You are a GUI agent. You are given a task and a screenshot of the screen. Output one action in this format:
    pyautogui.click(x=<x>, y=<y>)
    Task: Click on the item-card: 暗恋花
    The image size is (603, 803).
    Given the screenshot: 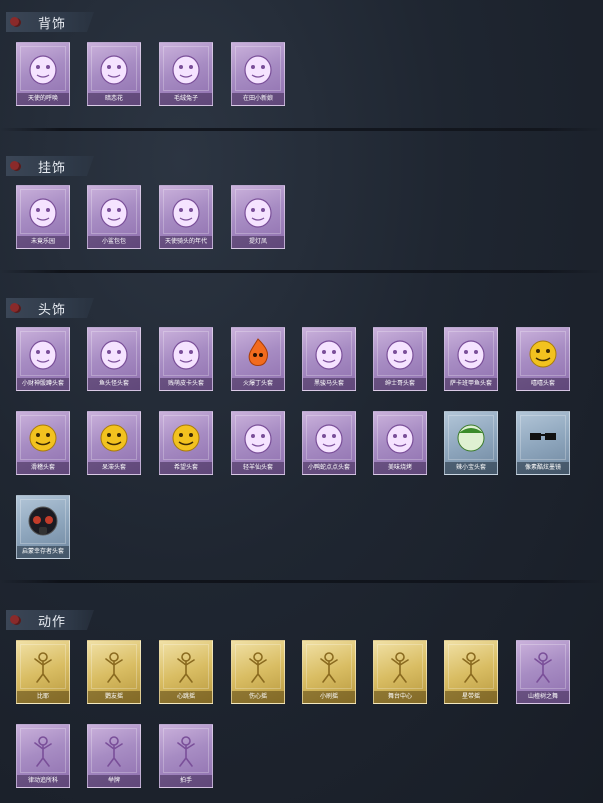 What is the action you would take?
    pyautogui.click(x=114, y=74)
    